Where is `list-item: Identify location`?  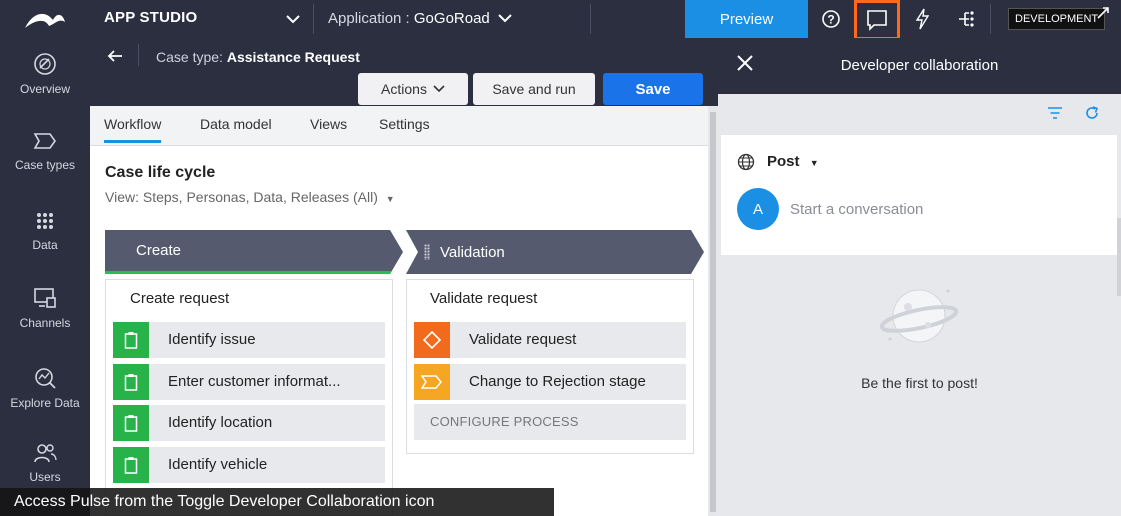
list-item: Identify location is located at coordinates (249, 423).